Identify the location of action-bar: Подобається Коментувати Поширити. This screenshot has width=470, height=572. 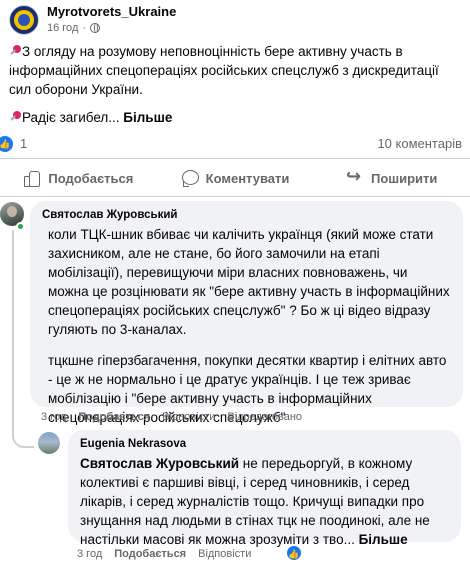
(235, 178).